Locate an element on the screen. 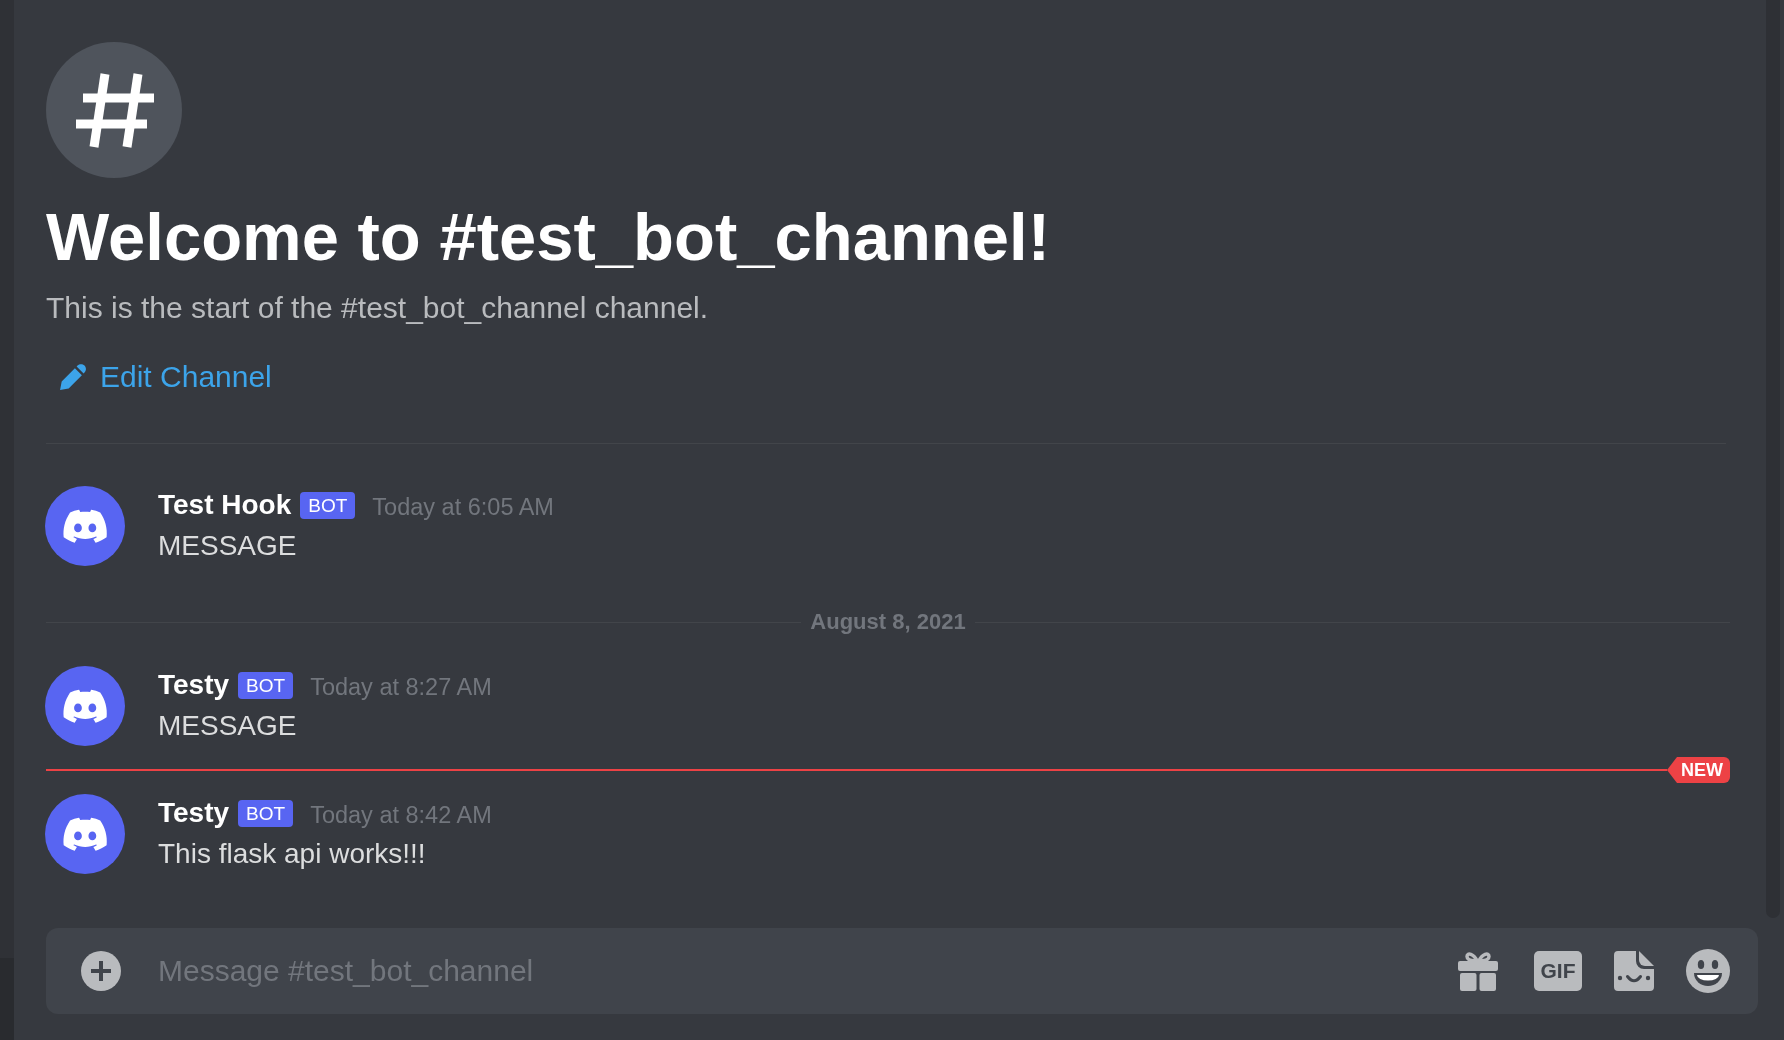 The height and width of the screenshot is (1040, 1784). new-badge: NEW is located at coordinates (1698, 770).